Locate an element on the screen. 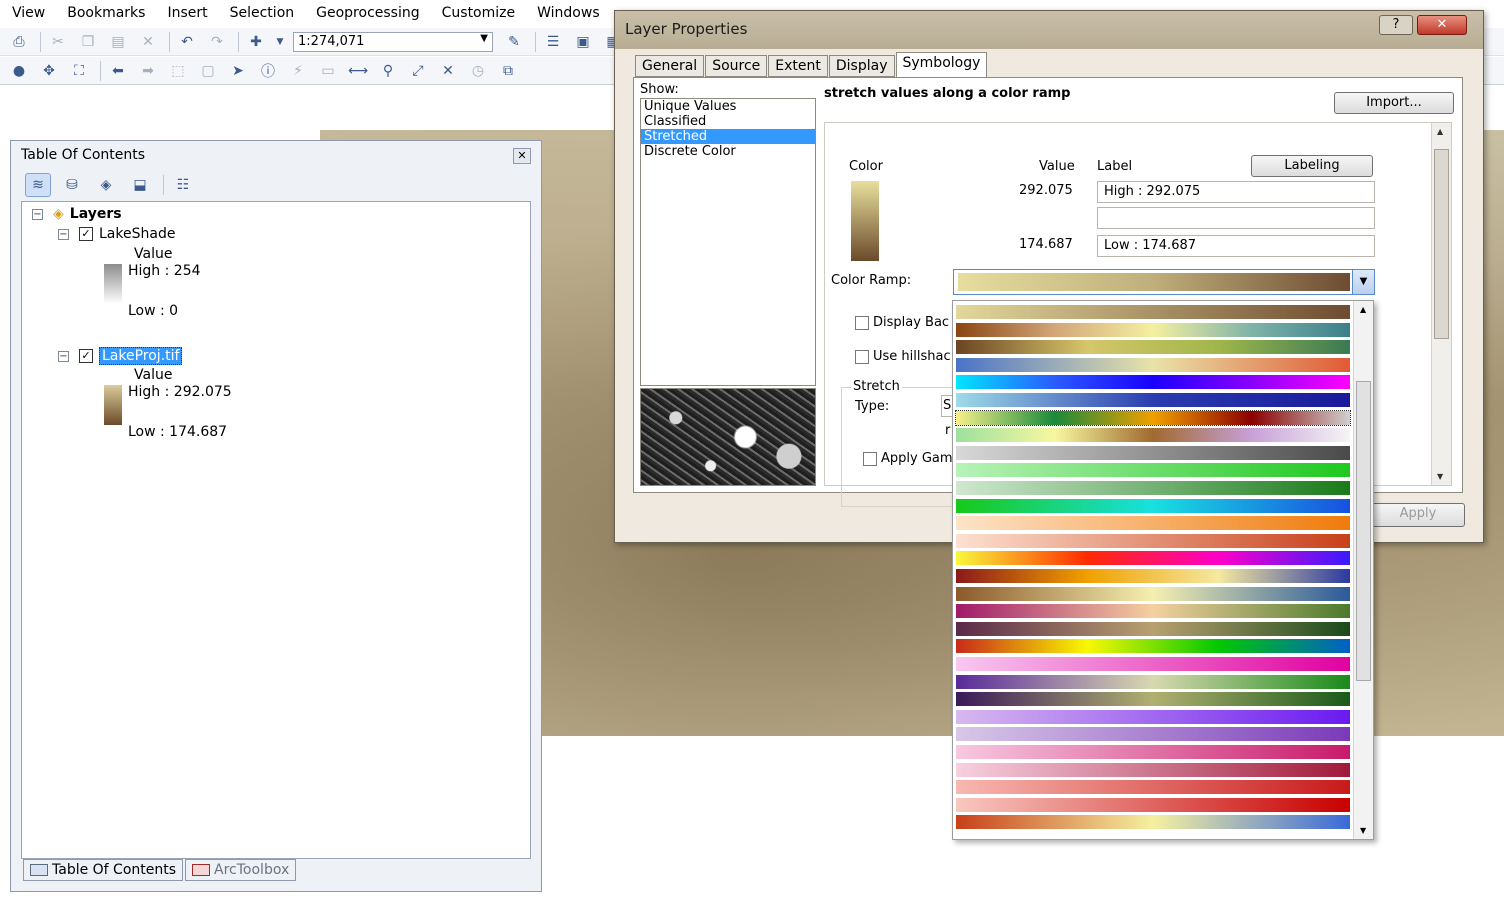  time-slider-icon: ◷ is located at coordinates (478, 71).